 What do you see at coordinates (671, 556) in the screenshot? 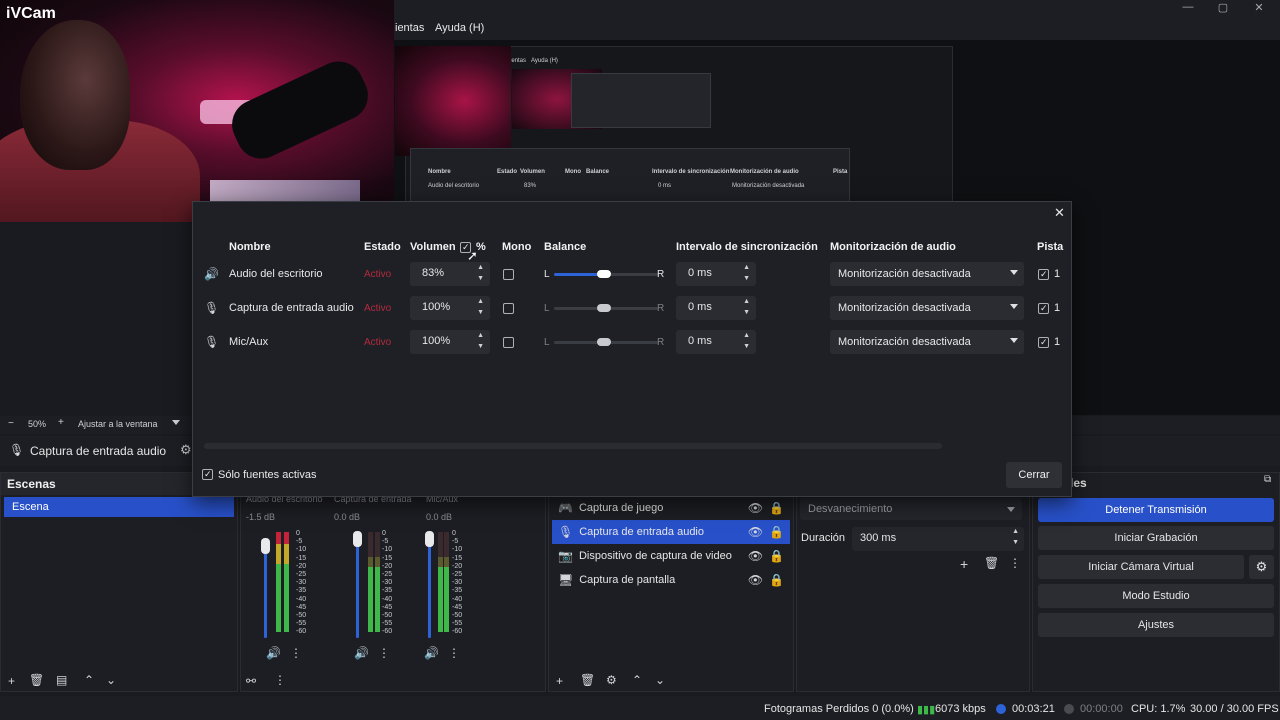
I see `source-item-video-device: 📷 Dispositivo de captura de video 👁 🔒` at bounding box center [671, 556].